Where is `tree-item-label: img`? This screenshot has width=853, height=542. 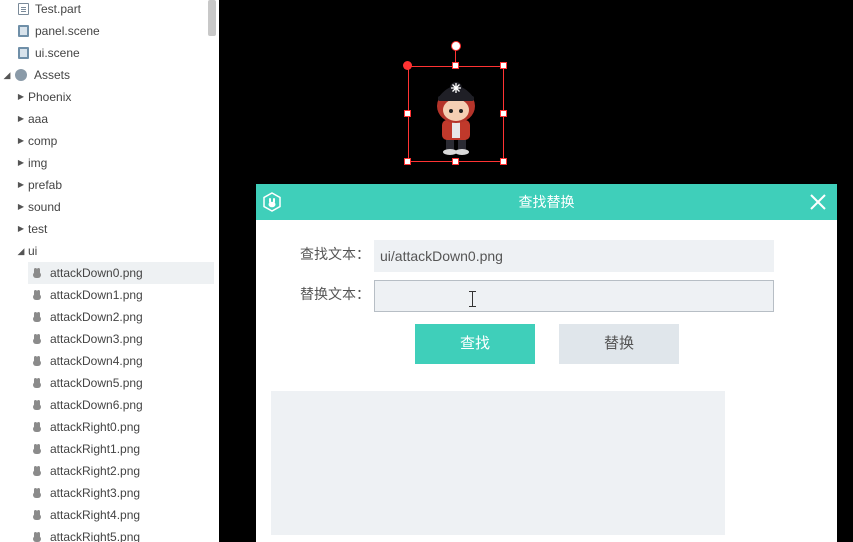
tree-item-label: img is located at coordinates (38, 163).